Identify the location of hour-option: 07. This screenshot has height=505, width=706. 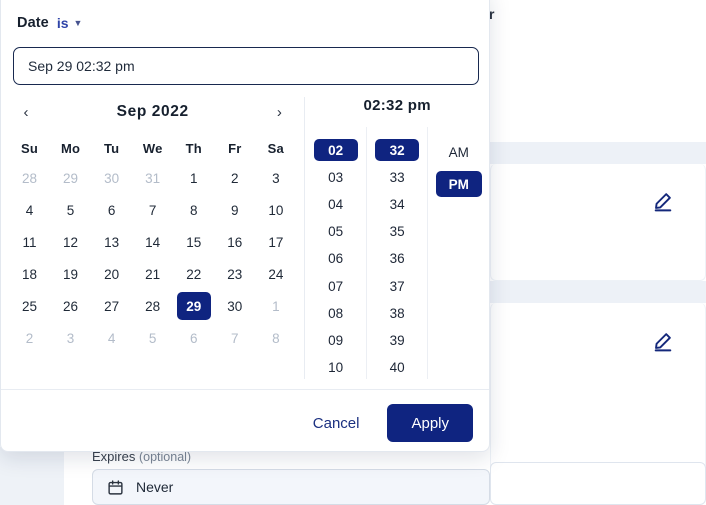
(336, 286).